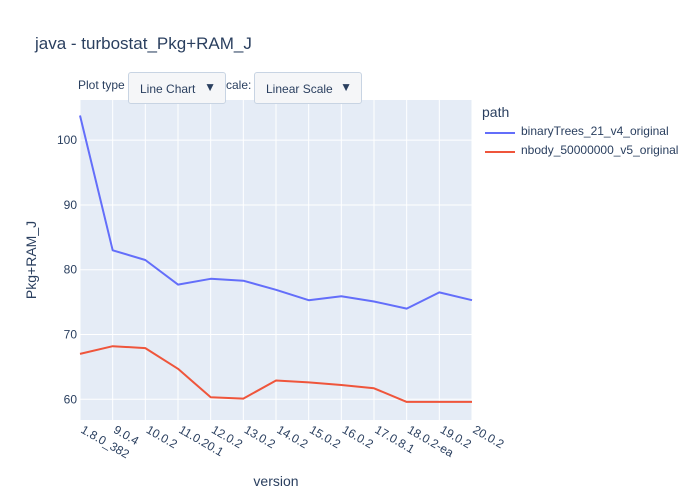 Image resolution: width=700 pixels, height=500 pixels. I want to click on legend-item-nbody: nbody_50000000_v5_original, so click(590, 152).